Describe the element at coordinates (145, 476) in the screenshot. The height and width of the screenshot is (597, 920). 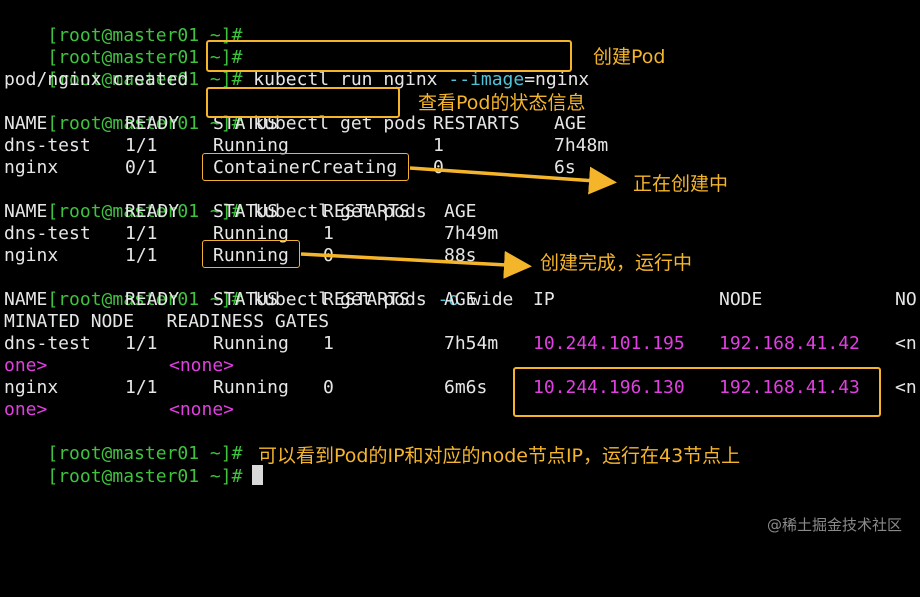
I see `prompt: [root@master01 ~]#` at that location.